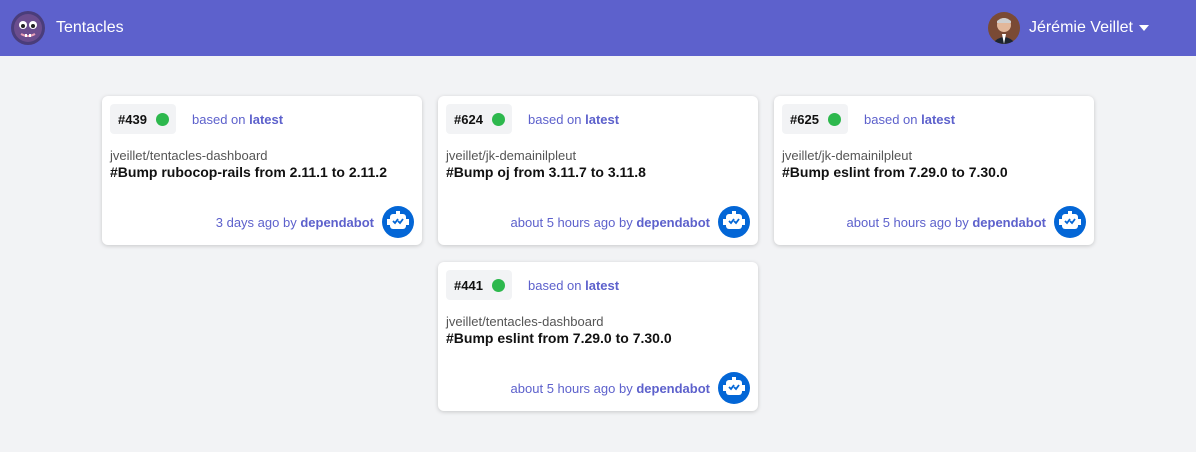 The width and height of the screenshot is (1196, 452). I want to click on user-menu: Jérémie Veillet, so click(1068, 28).